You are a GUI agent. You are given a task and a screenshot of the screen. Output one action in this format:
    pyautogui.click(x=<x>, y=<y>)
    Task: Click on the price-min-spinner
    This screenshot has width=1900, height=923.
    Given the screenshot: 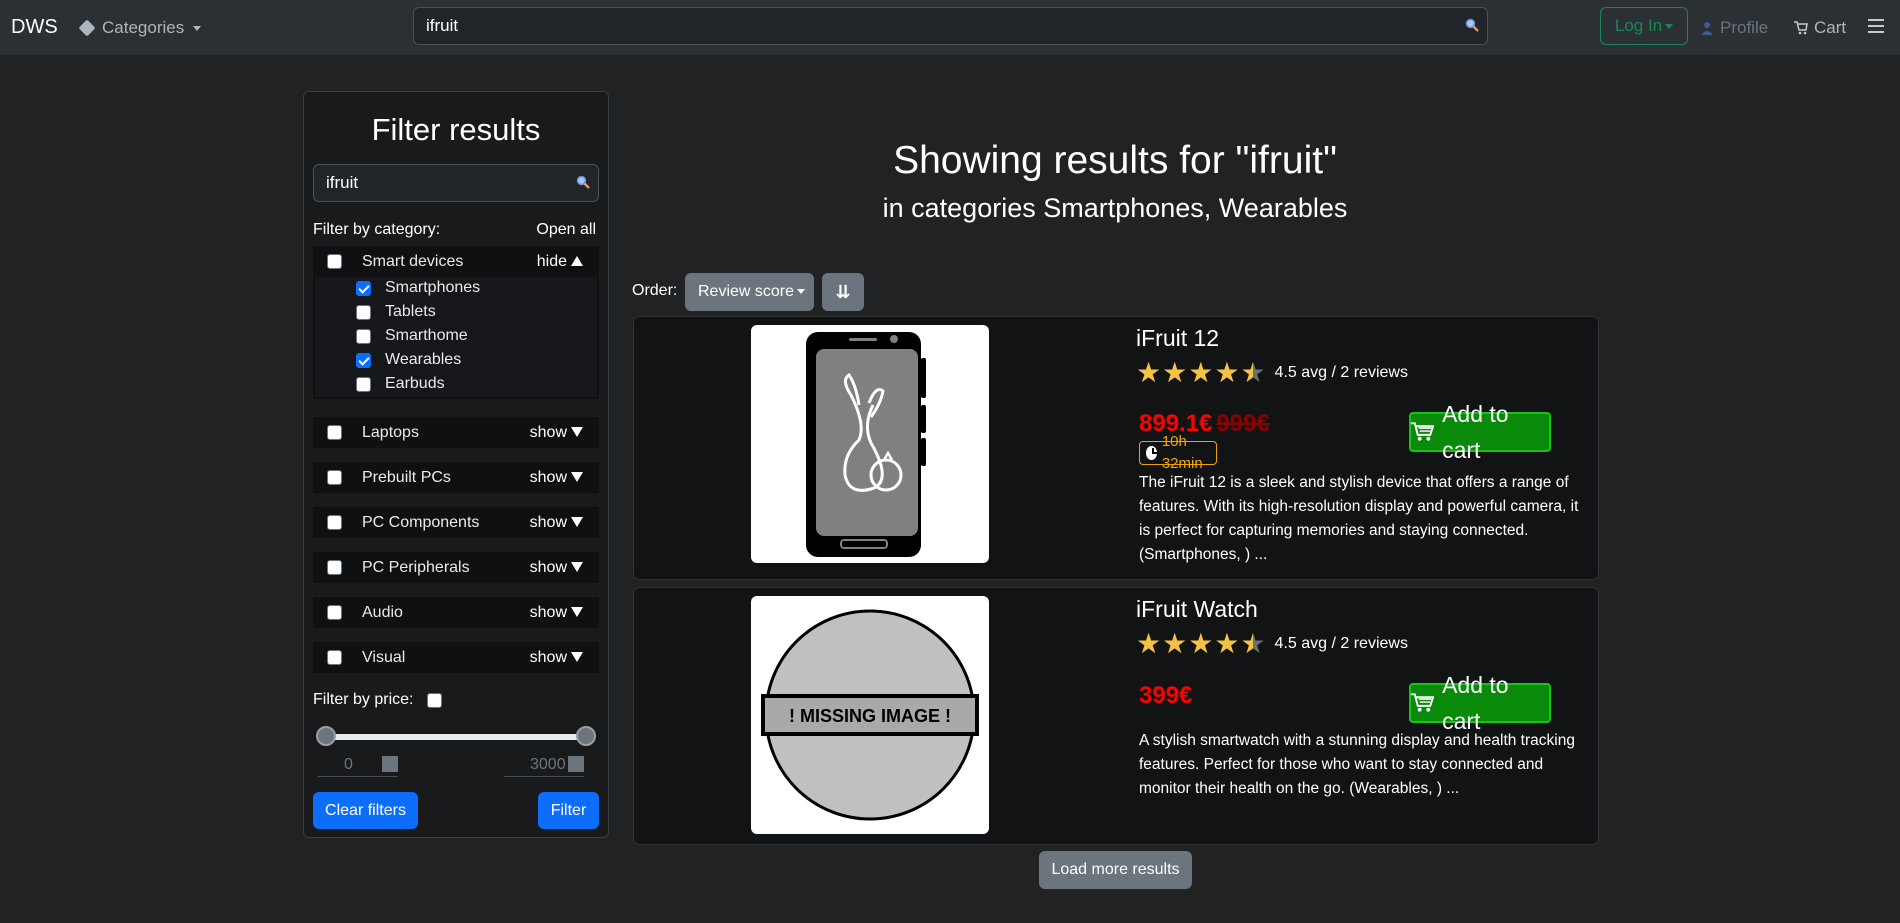 What is the action you would take?
    pyautogui.click(x=390, y=764)
    